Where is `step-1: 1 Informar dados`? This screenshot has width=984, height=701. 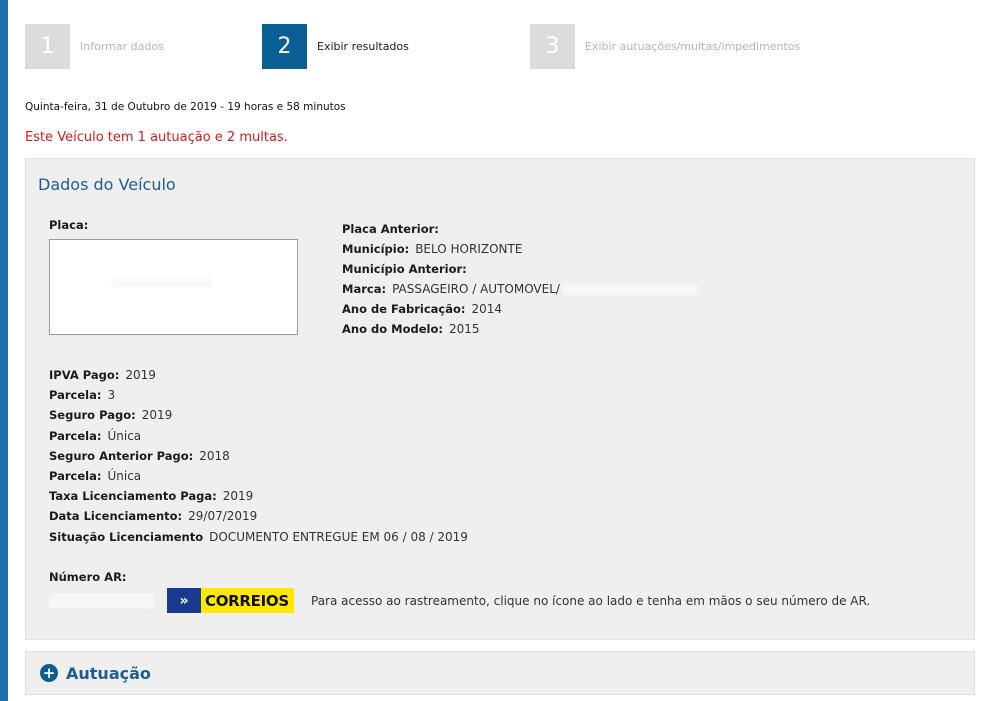
step-1: 1 Informar dados is located at coordinates (94, 46).